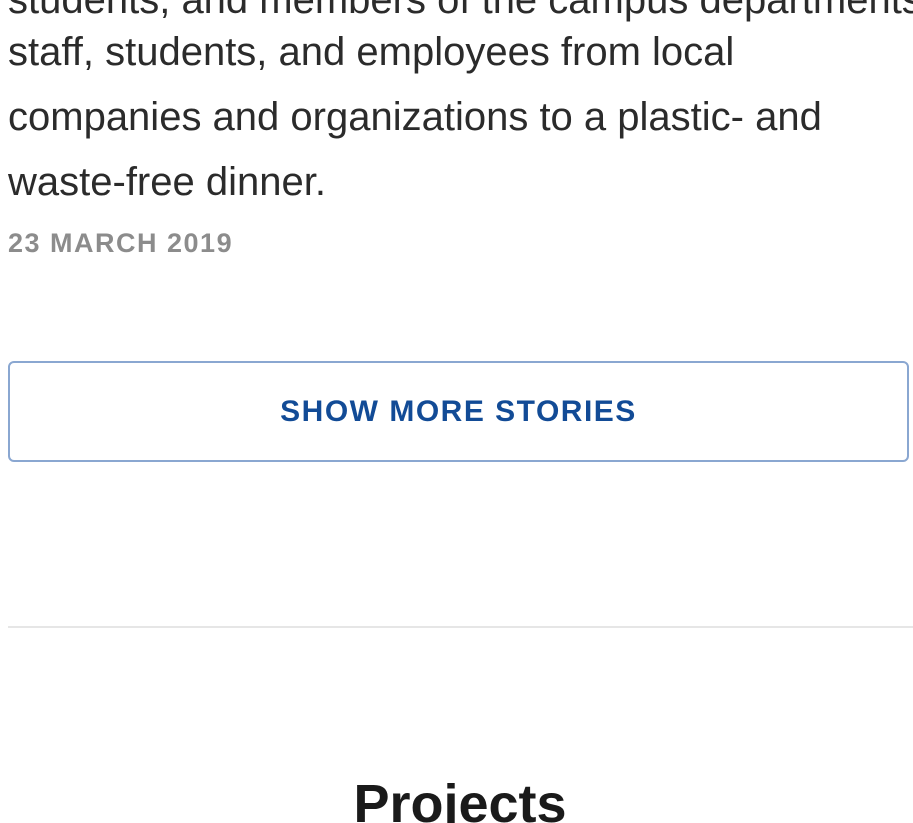 This screenshot has width=913, height=823. I want to click on story-date: 23 MARCH 2019, so click(121, 243).